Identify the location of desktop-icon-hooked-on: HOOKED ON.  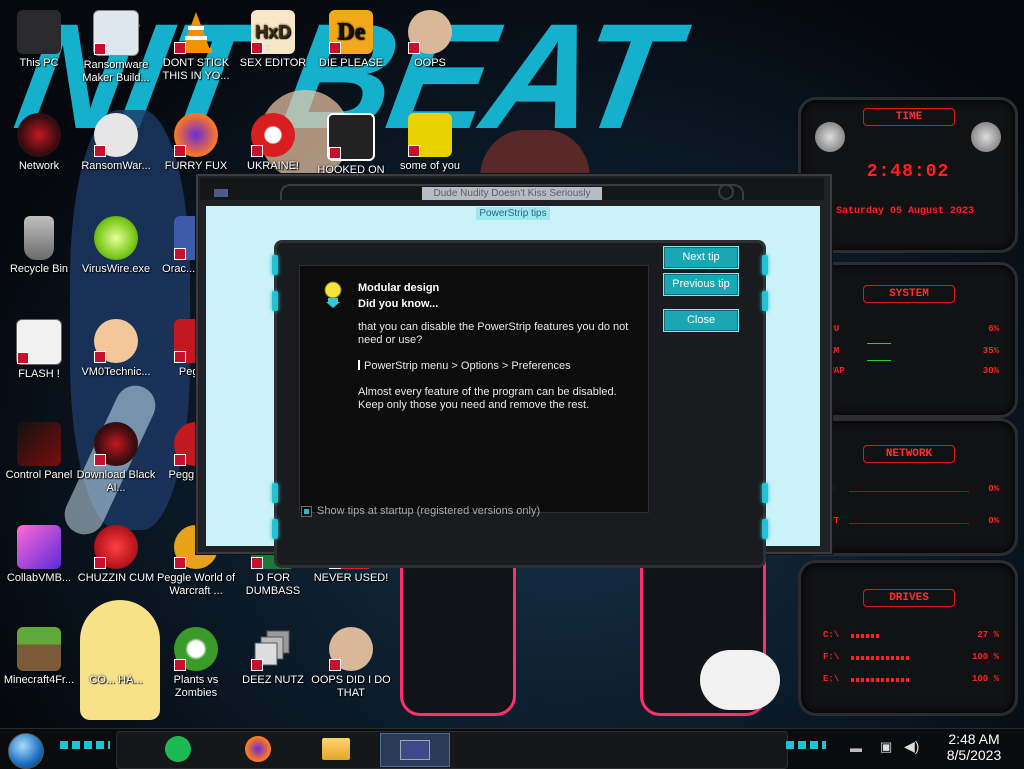
(351, 145).